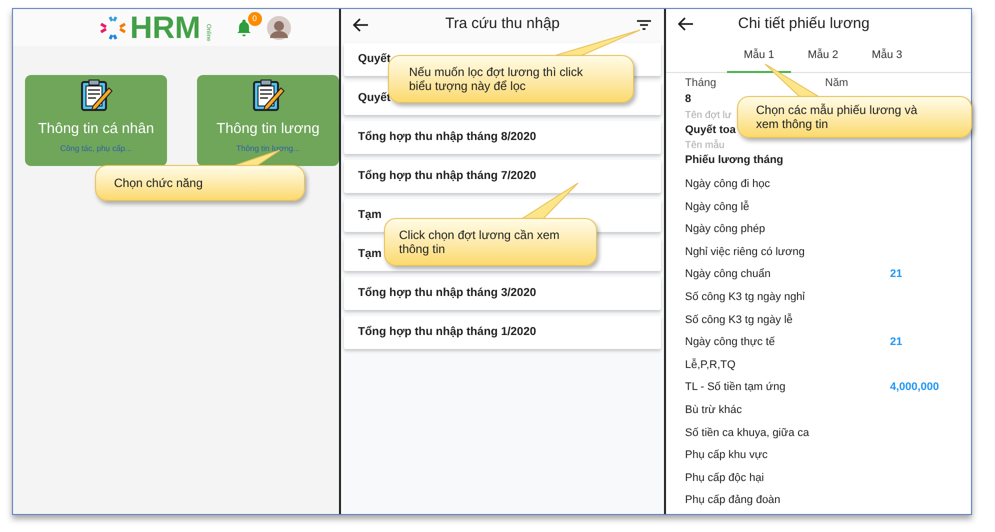  Describe the element at coordinates (745, 252) in the screenshot. I see `payslip-item-label: Nghỉ việc riêng có lương` at that location.